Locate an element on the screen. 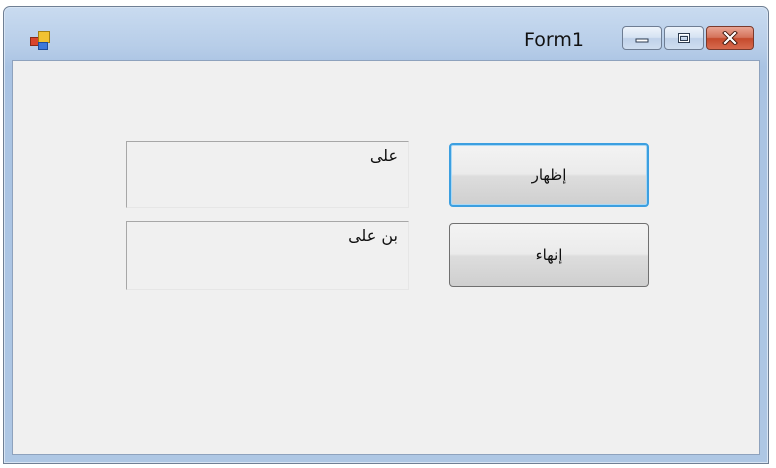  caption-buttons is located at coordinates (688, 39).